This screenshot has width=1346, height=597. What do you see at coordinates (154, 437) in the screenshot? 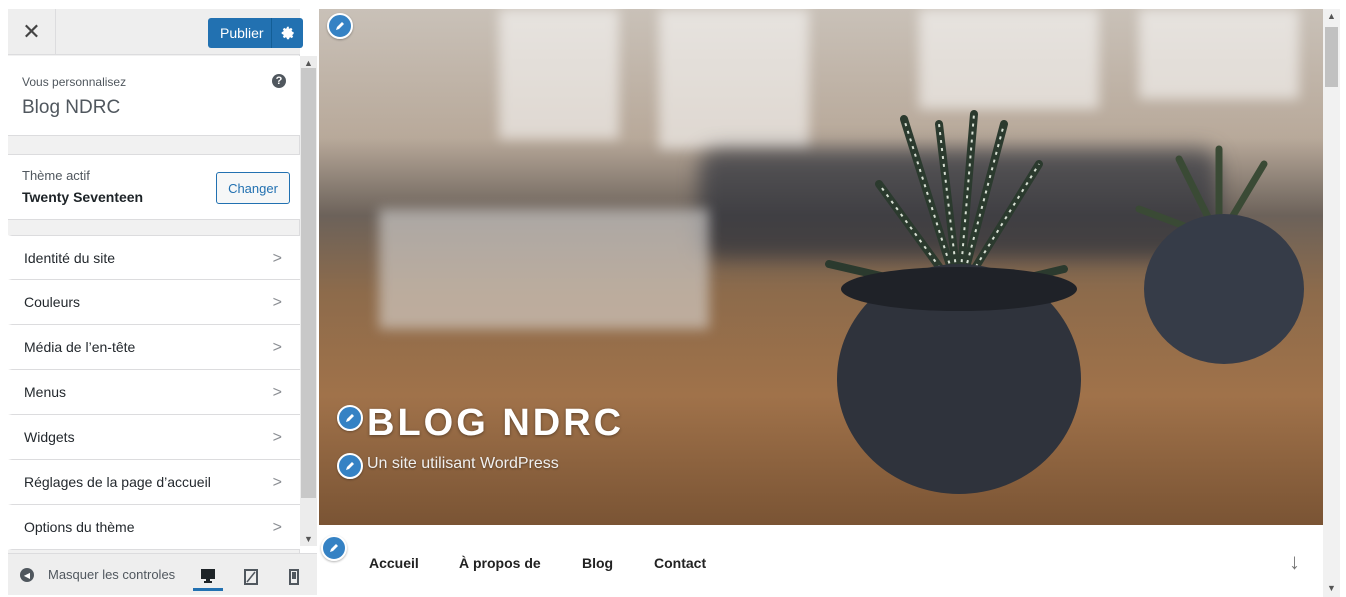
I see `section-widgets: Widgets >` at bounding box center [154, 437].